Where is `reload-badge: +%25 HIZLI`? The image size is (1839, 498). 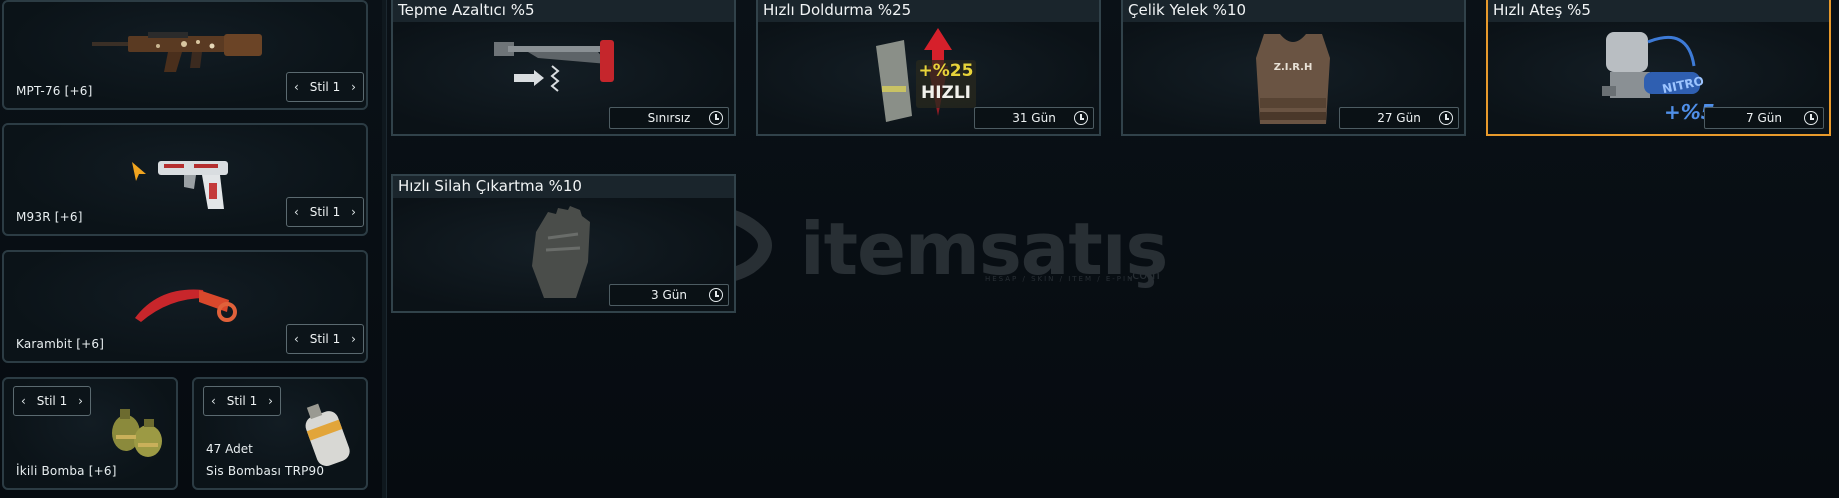 reload-badge: +%25 HIZLI is located at coordinates (946, 84).